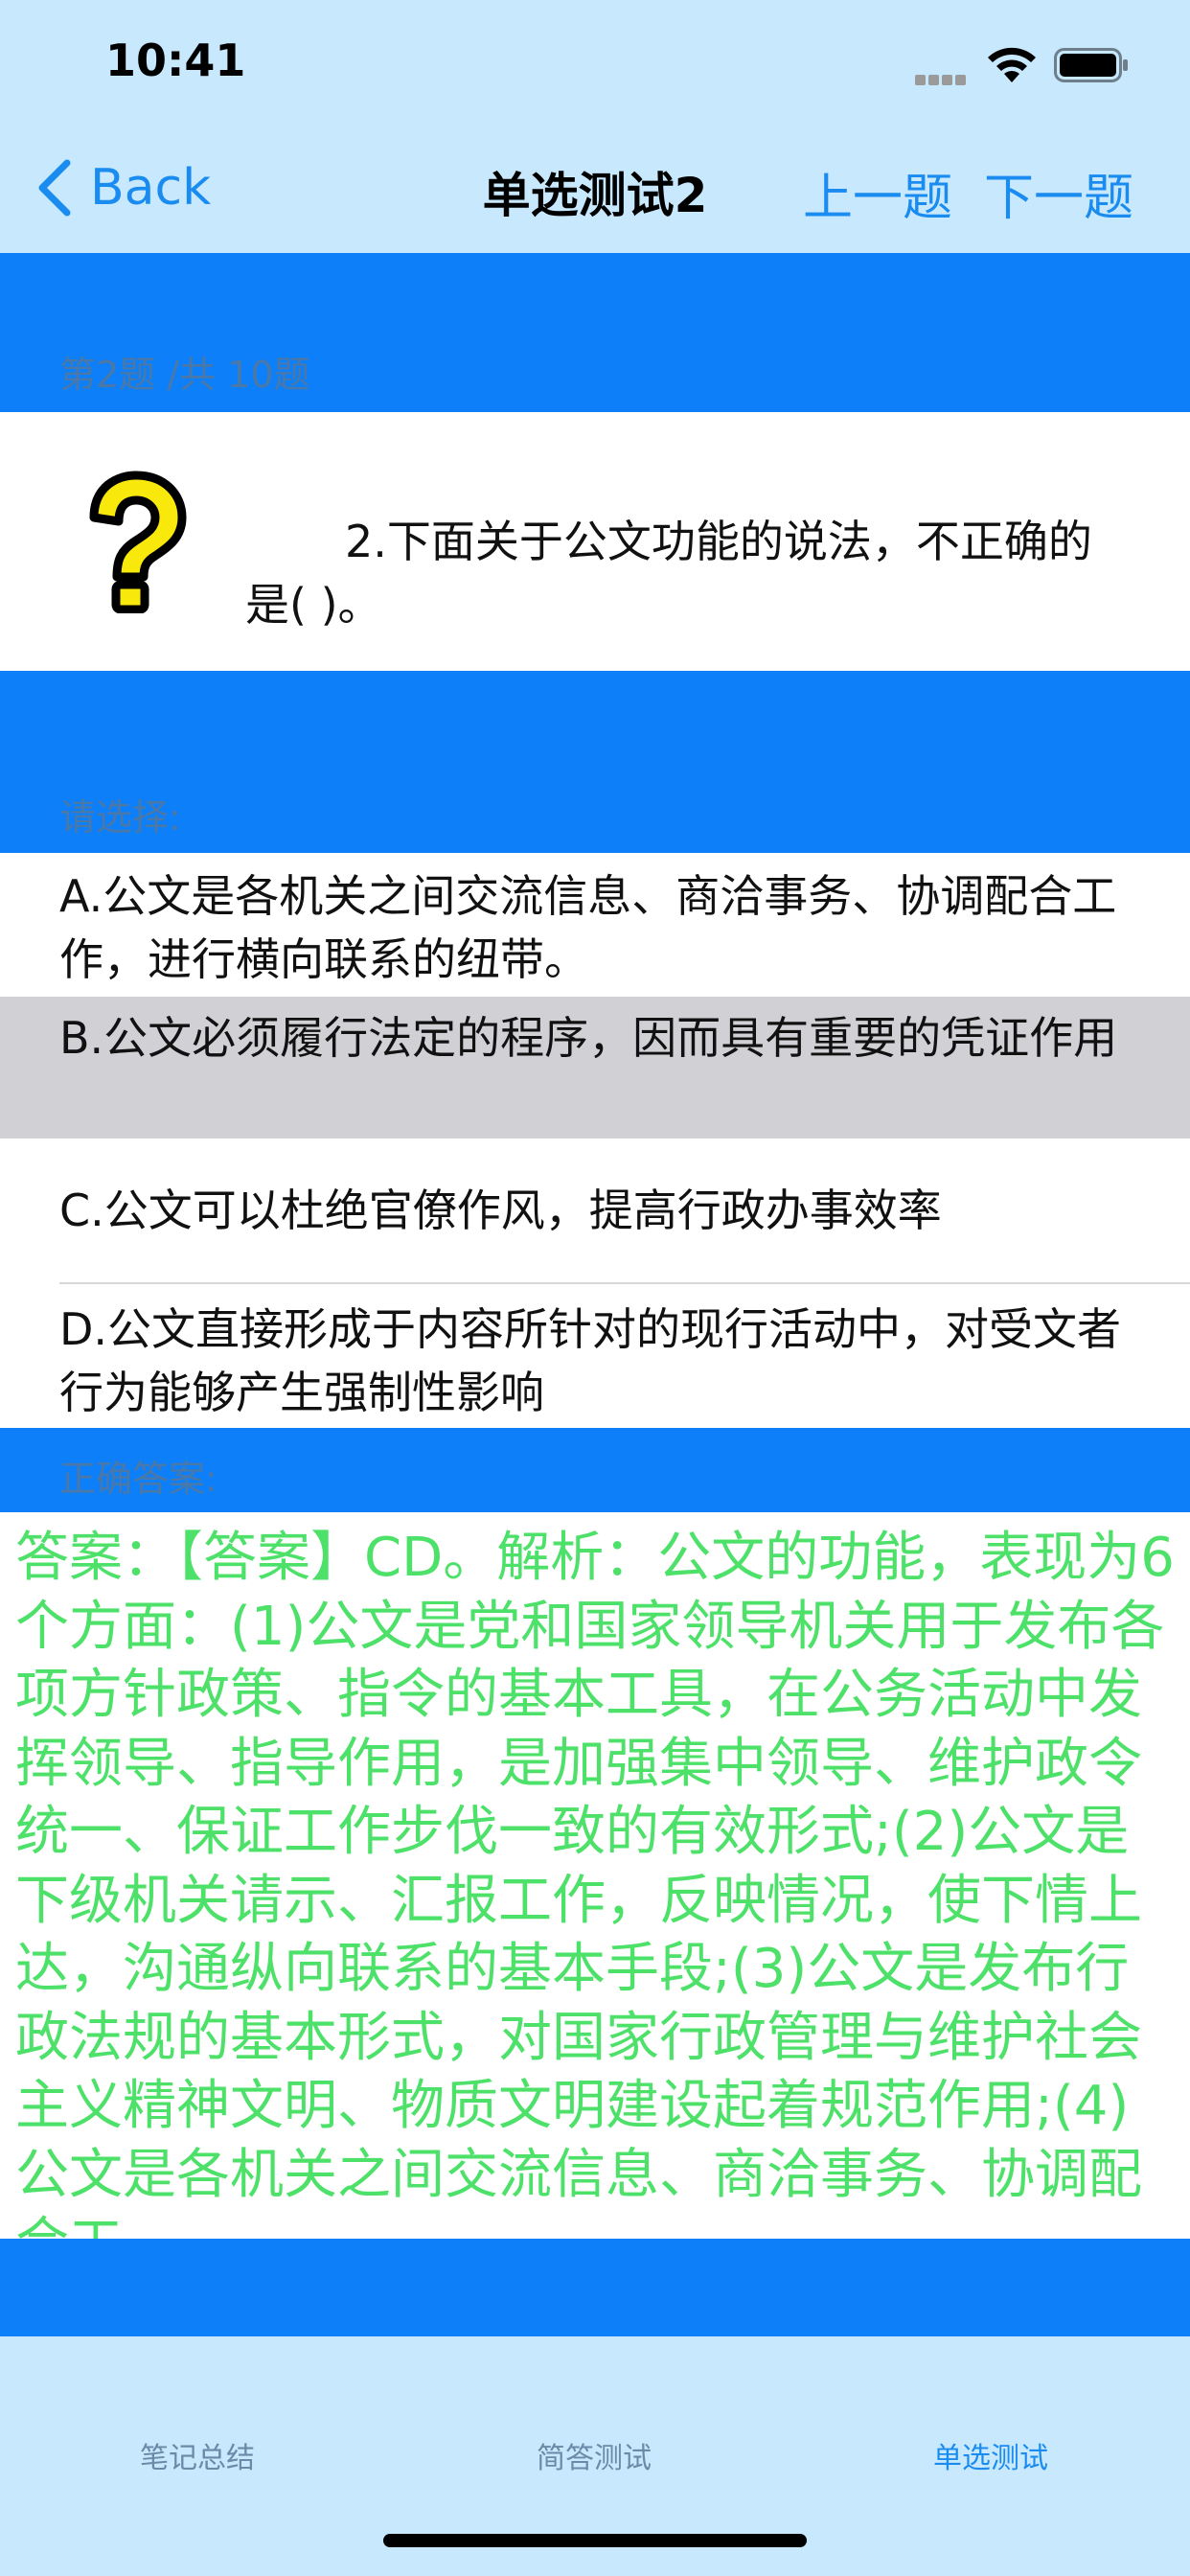  What do you see at coordinates (990, 2455) in the screenshot?
I see `tab-single-choice-test: 单选测试` at bounding box center [990, 2455].